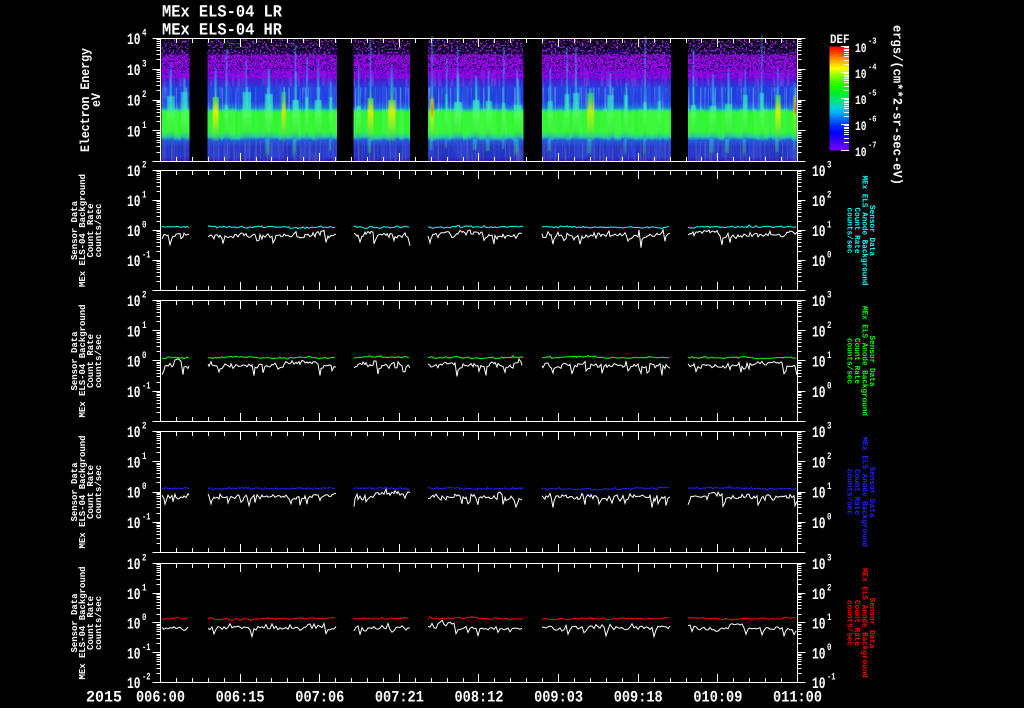  I want to click on svg-text: 006:00, so click(160, 698).